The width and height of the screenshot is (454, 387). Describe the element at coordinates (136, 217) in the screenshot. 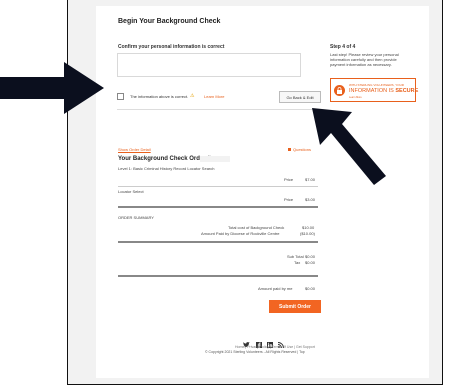

I see `order-summary-heading: ORDER SUMMARY` at that location.